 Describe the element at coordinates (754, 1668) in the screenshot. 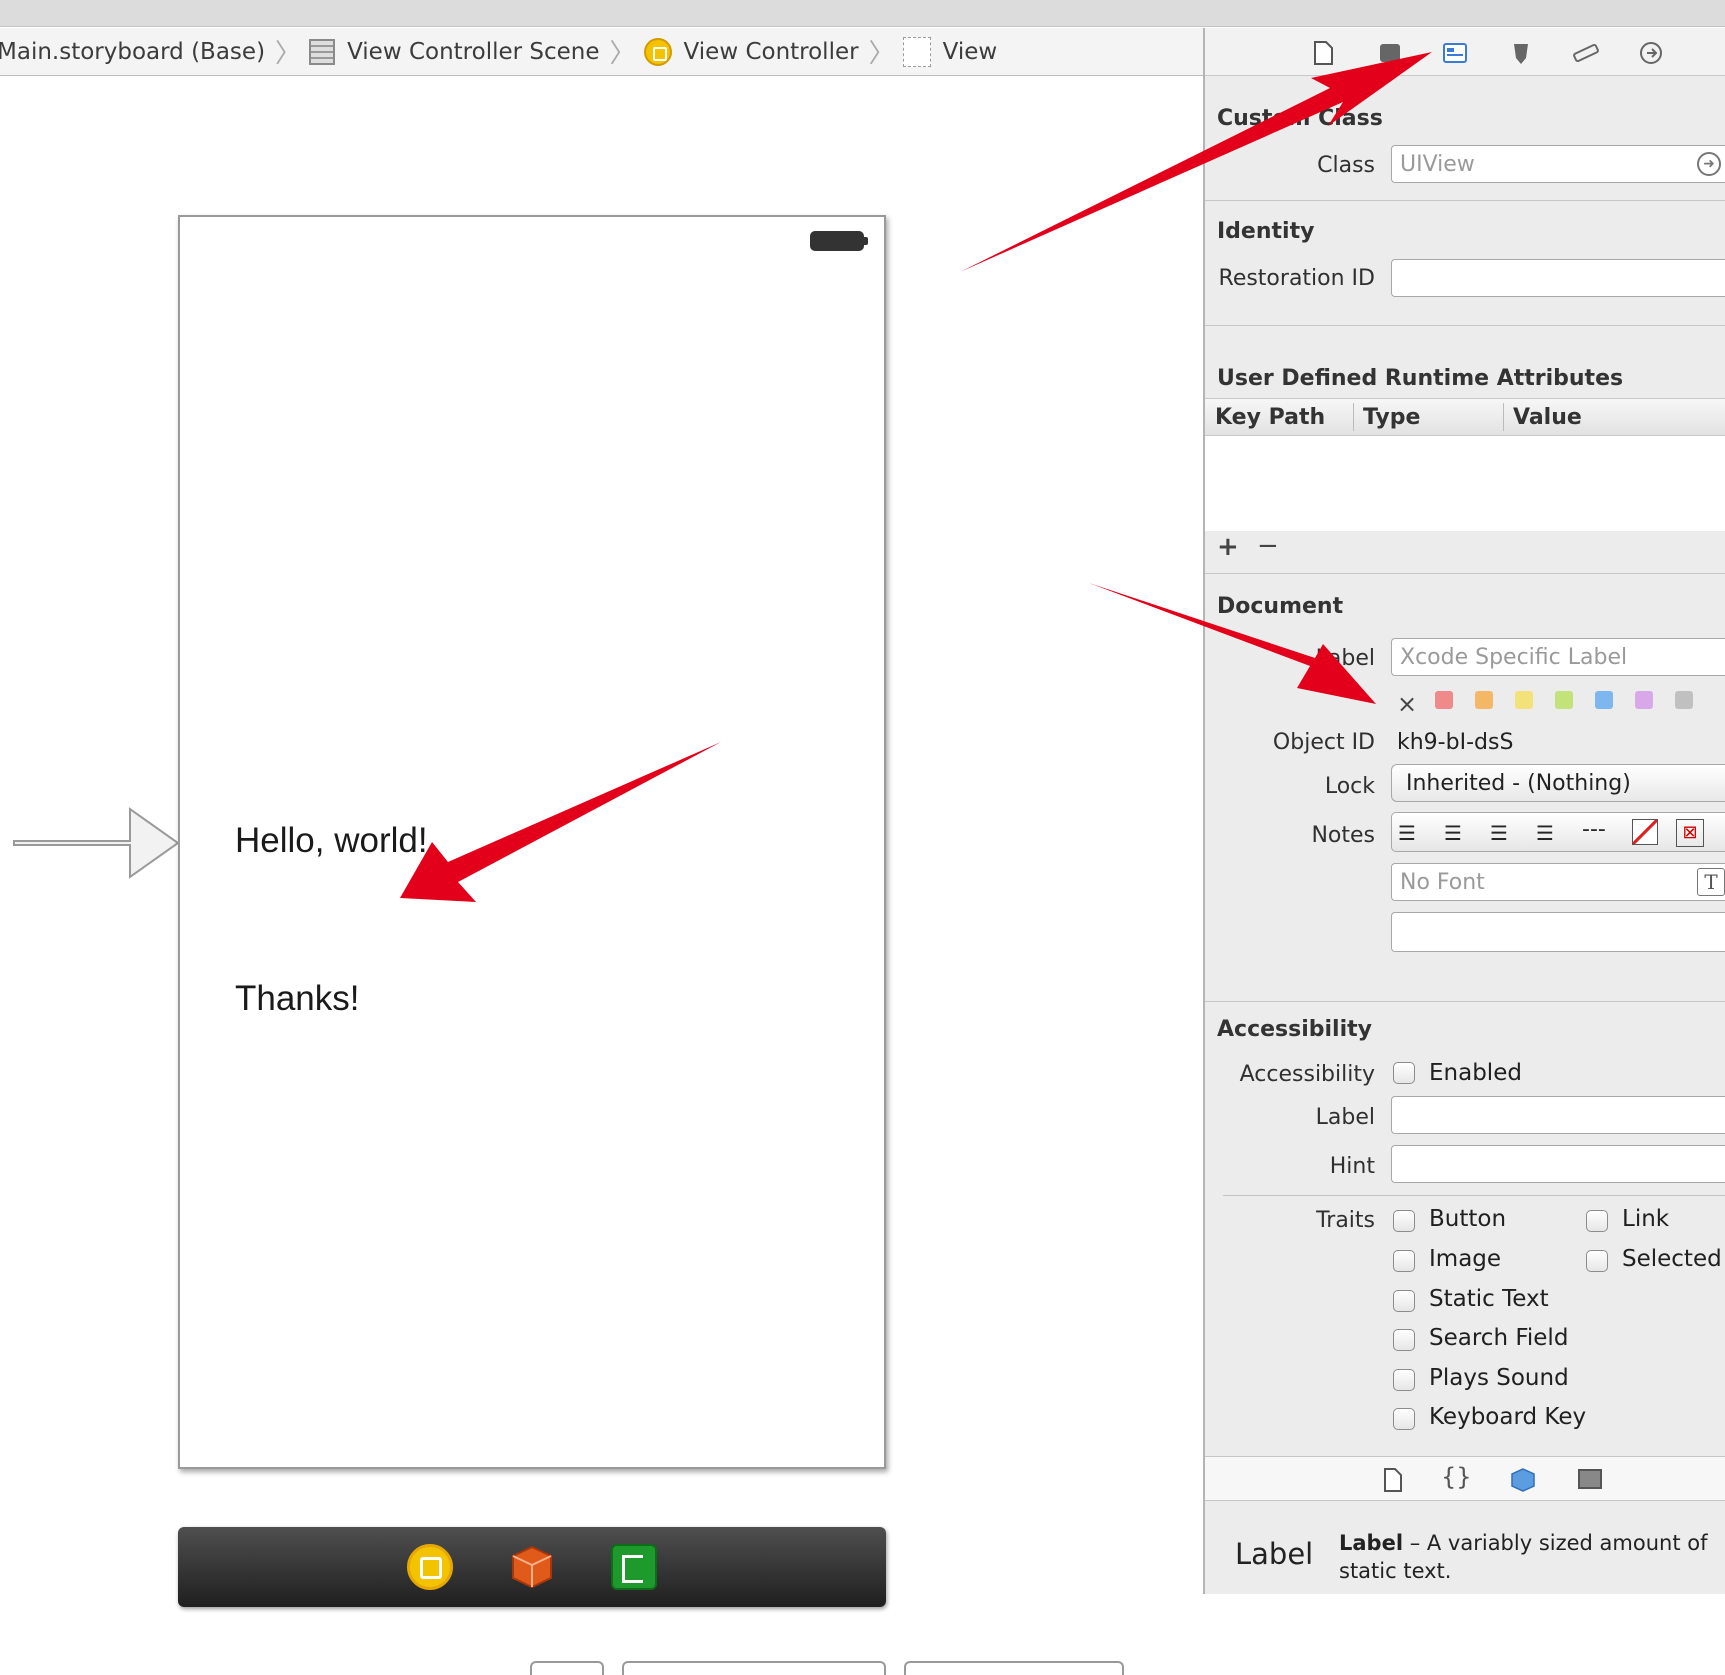

I see `layout-controls` at that location.